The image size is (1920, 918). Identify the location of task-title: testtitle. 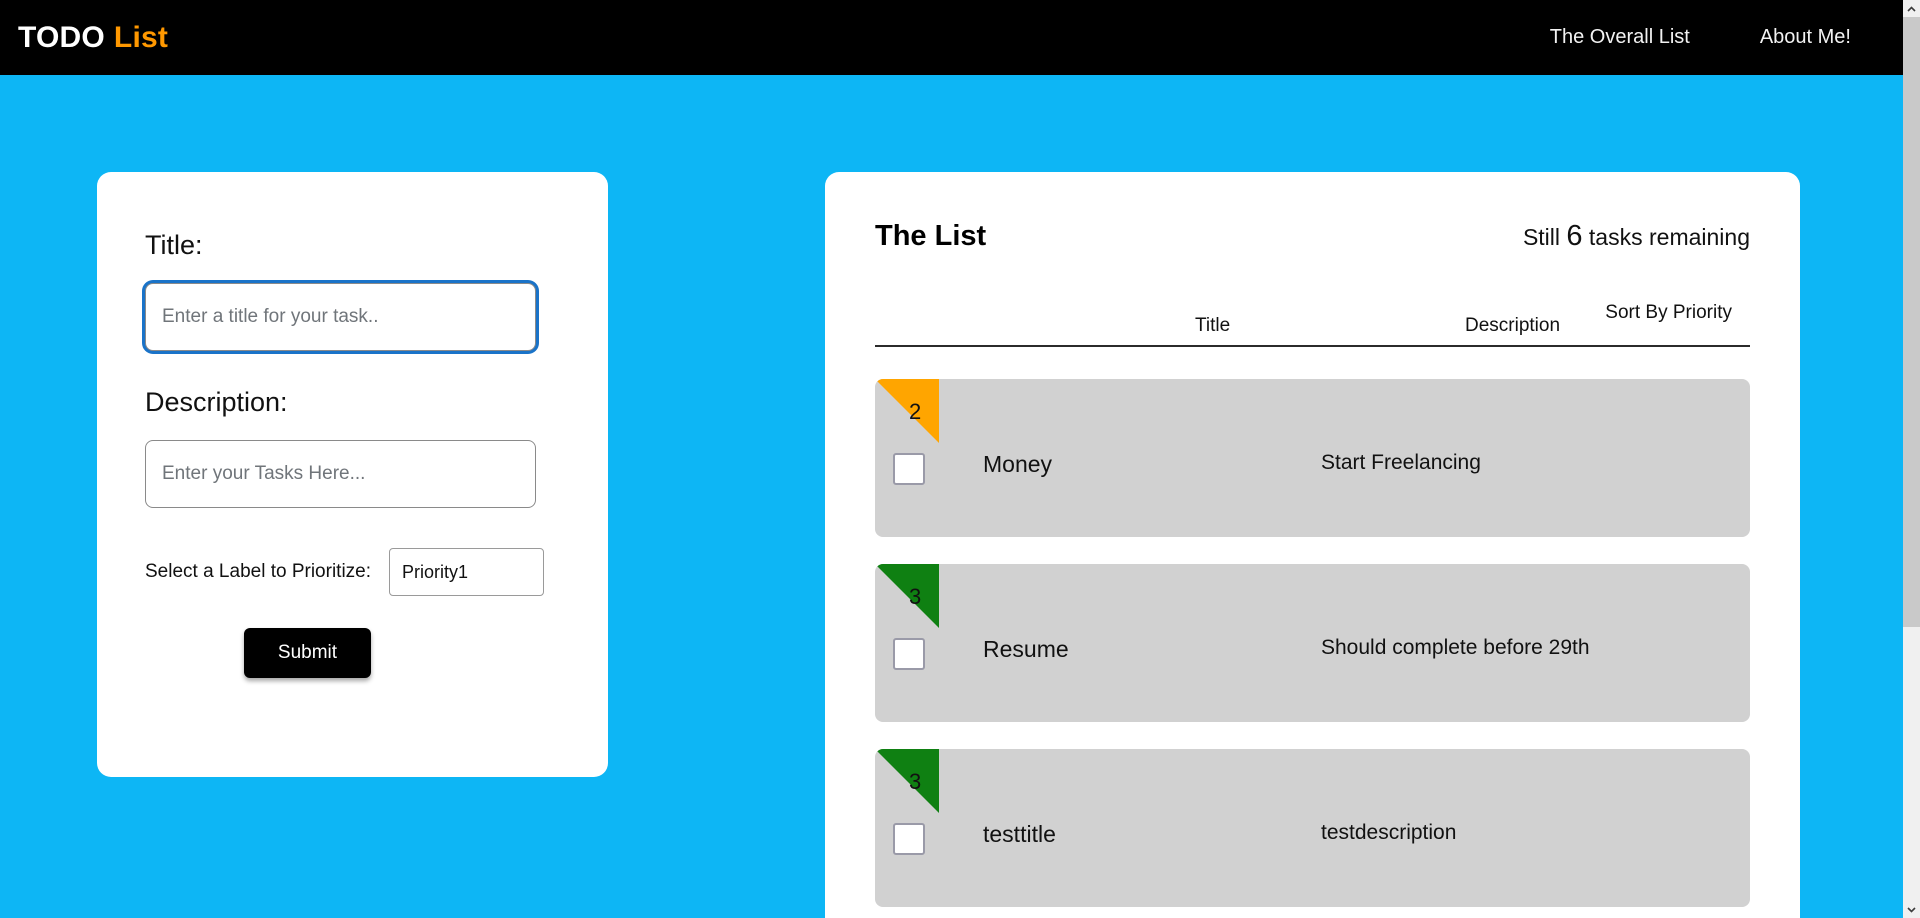
(1019, 834).